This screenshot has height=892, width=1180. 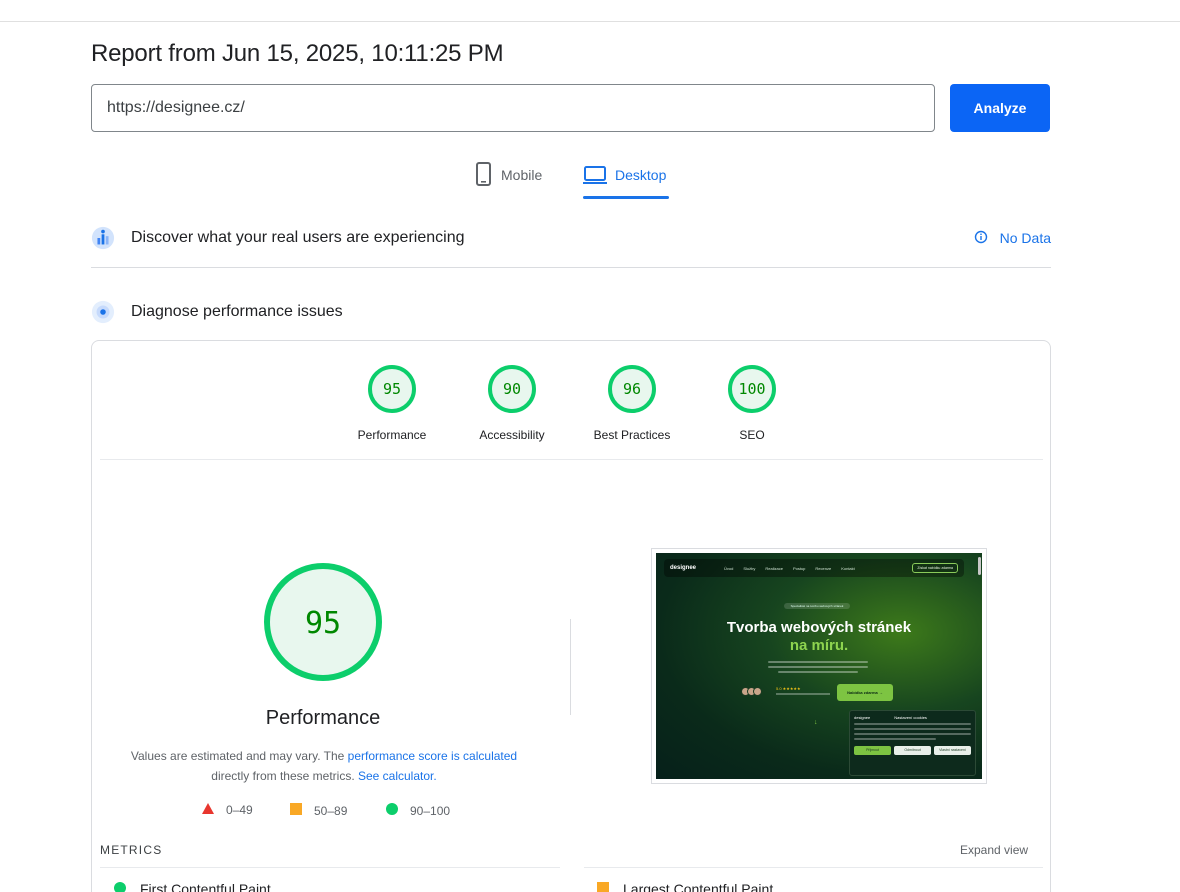 What do you see at coordinates (817, 606) in the screenshot?
I see `shot-badge: Specialisté na tvorbu webových stránek` at bounding box center [817, 606].